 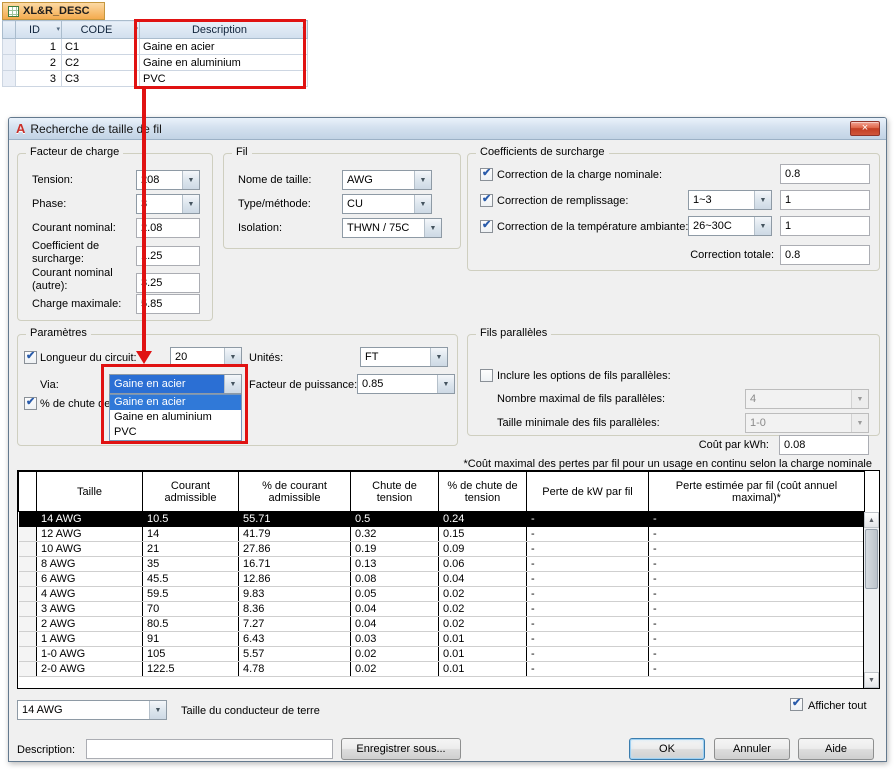 What do you see at coordinates (441, 534) in the screenshot?
I see `table-row: 12 AWG 14 41.79 0.32 0.15 - -` at bounding box center [441, 534].